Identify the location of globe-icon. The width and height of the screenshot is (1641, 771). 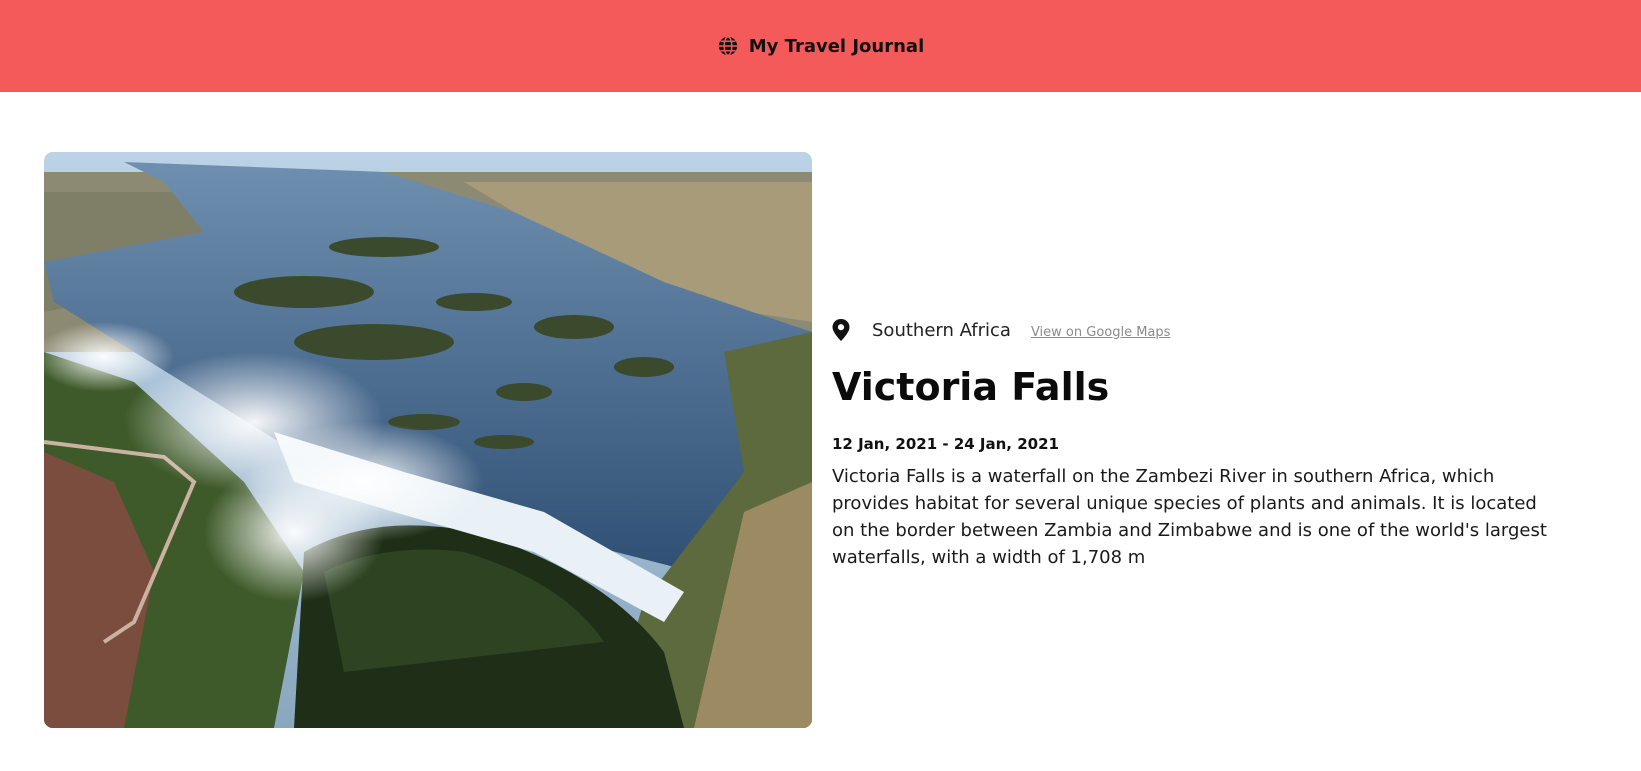
(728, 46).